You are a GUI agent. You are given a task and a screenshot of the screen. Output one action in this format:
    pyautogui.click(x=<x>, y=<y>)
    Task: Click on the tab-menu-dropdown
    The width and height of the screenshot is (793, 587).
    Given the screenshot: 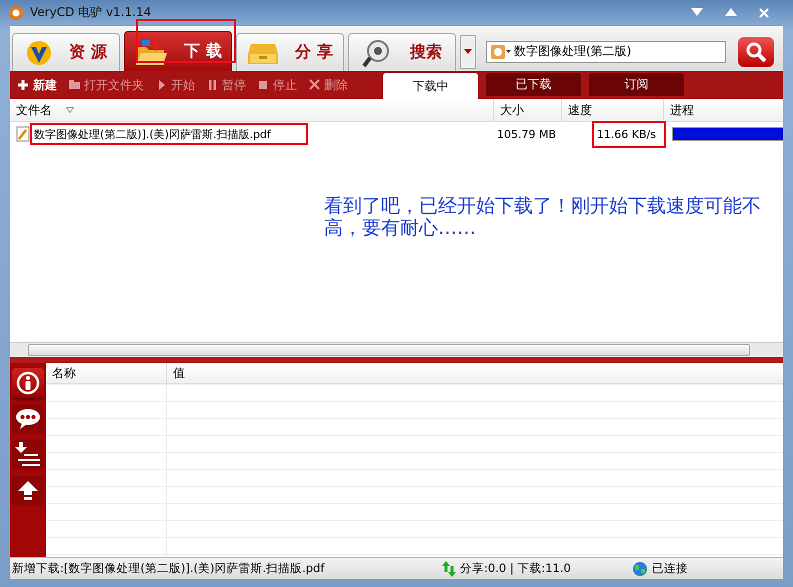 What is the action you would take?
    pyautogui.click(x=468, y=51)
    